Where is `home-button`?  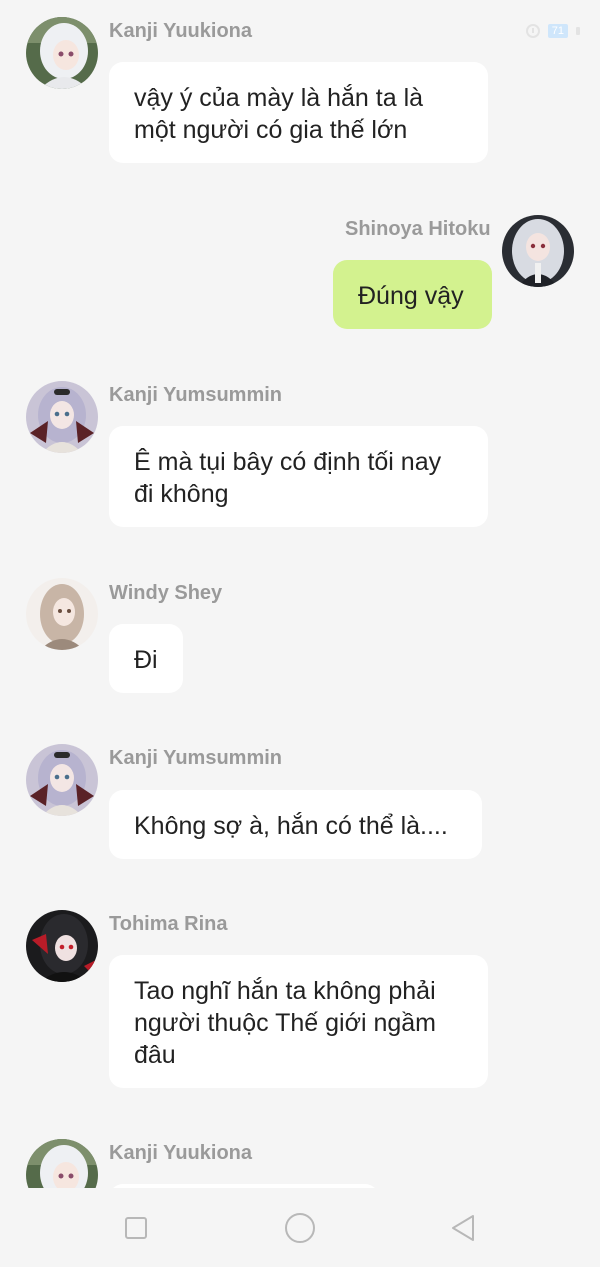
home-button is located at coordinates (300, 1228).